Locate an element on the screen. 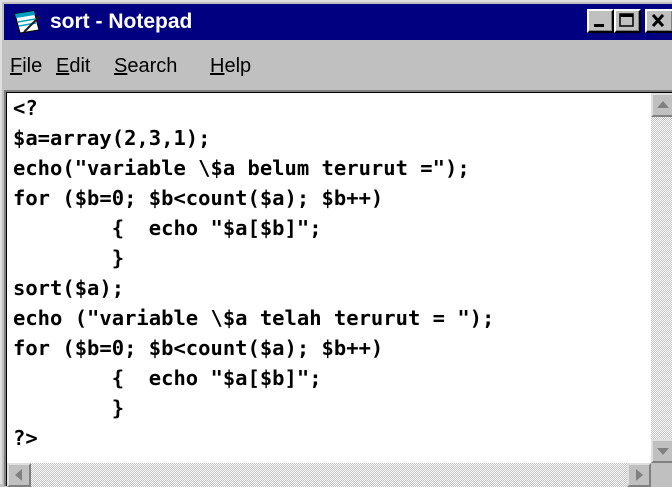  maximize-button is located at coordinates (627, 21).